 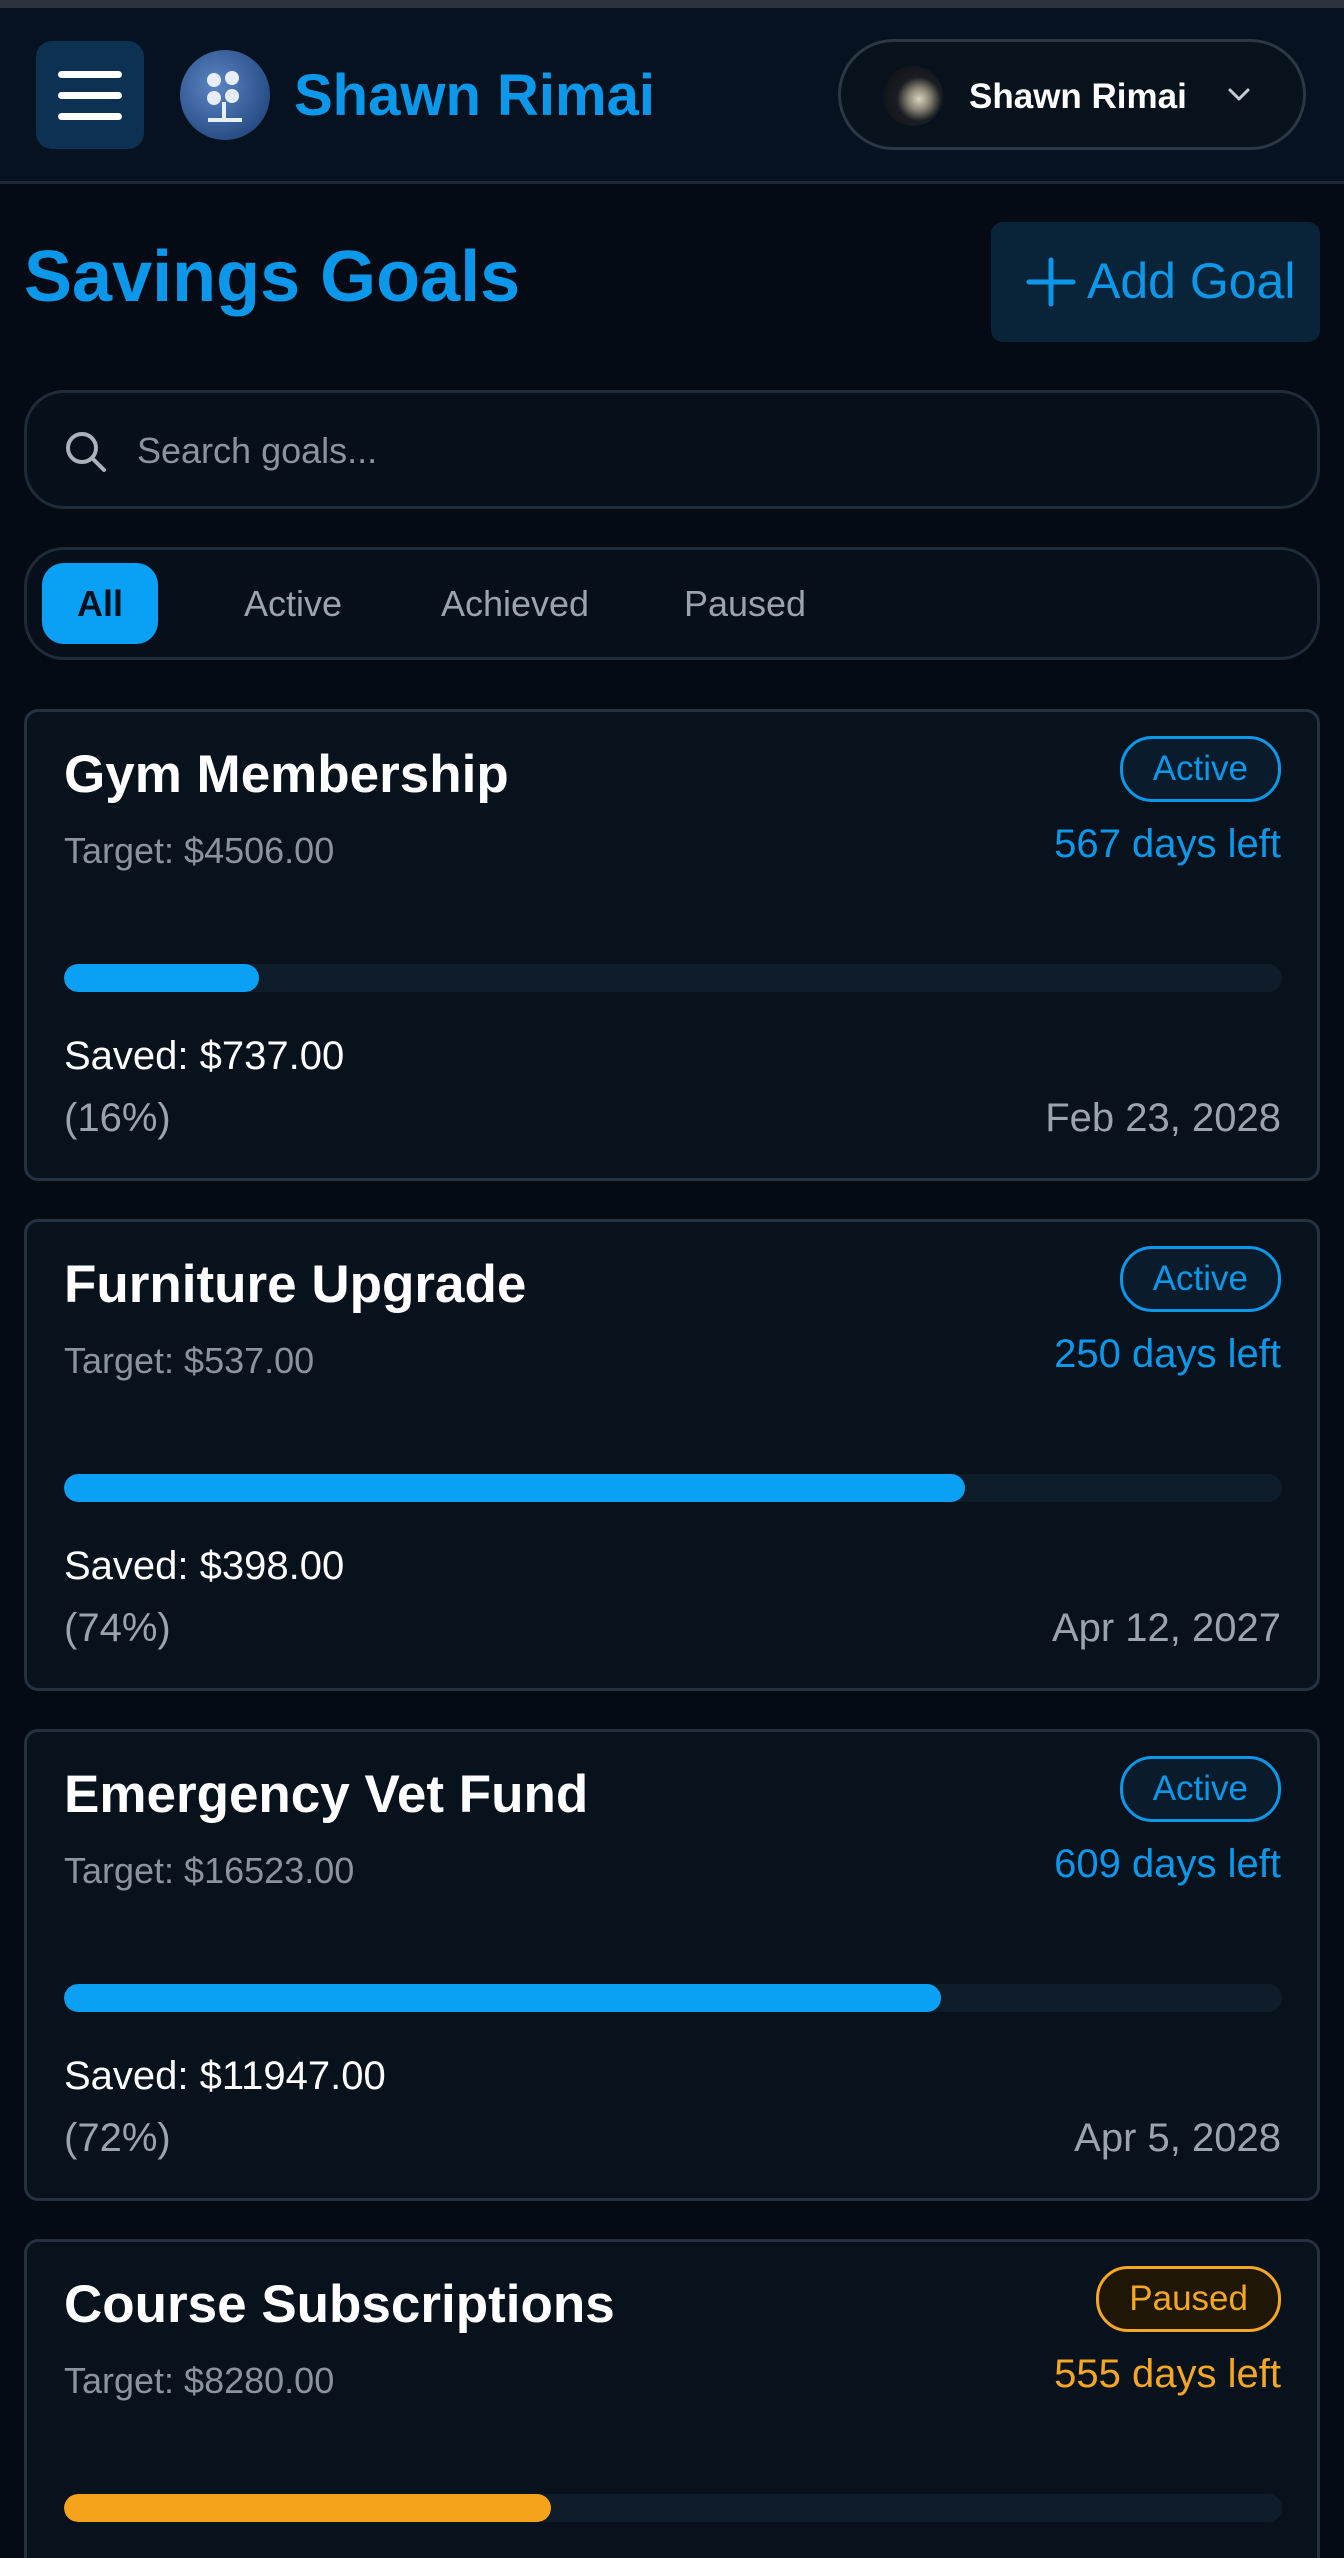 I want to click on goal-target: Target: $16523.00, so click(x=209, y=1870).